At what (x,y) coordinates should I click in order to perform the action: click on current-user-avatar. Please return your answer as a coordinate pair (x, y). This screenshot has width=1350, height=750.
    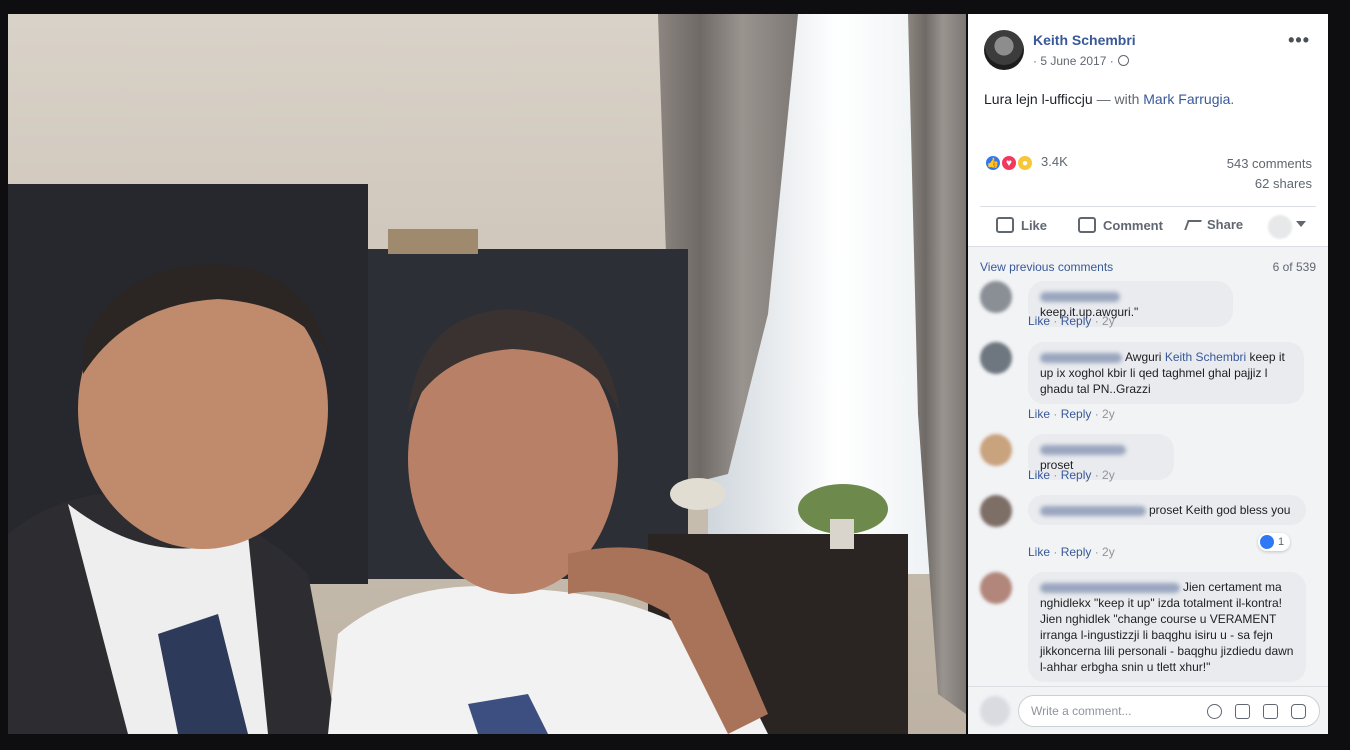
    Looking at the image, I should click on (995, 711).